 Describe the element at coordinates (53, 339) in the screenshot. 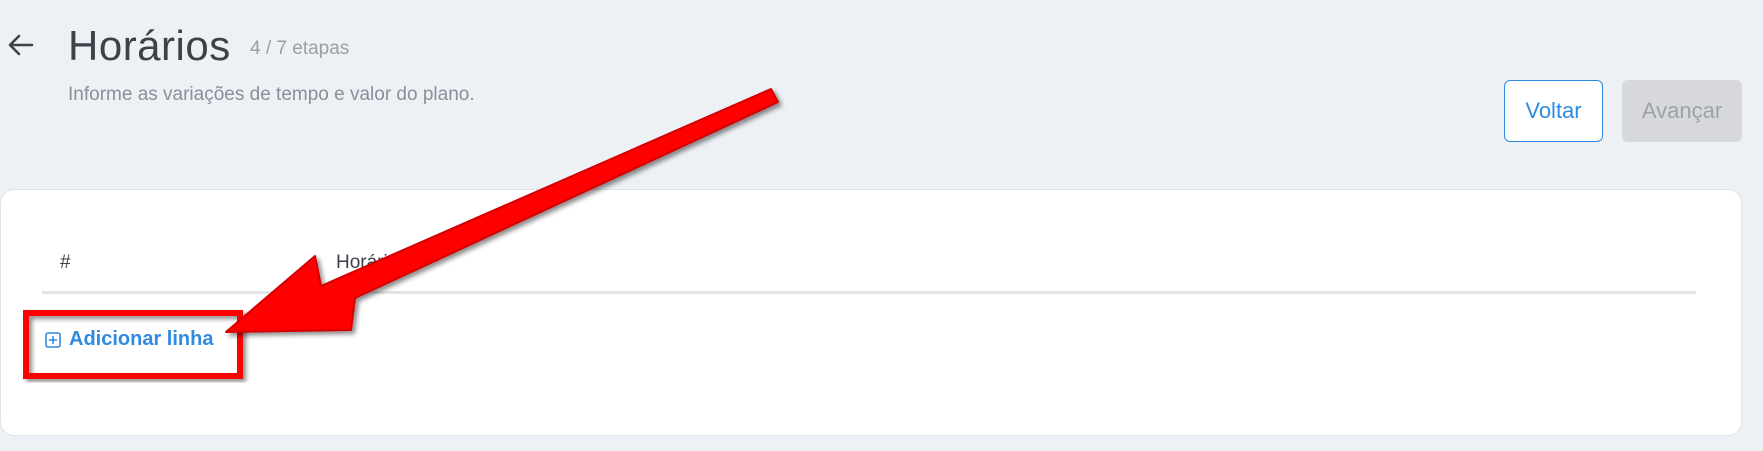

I see `plus-square-icon` at that location.